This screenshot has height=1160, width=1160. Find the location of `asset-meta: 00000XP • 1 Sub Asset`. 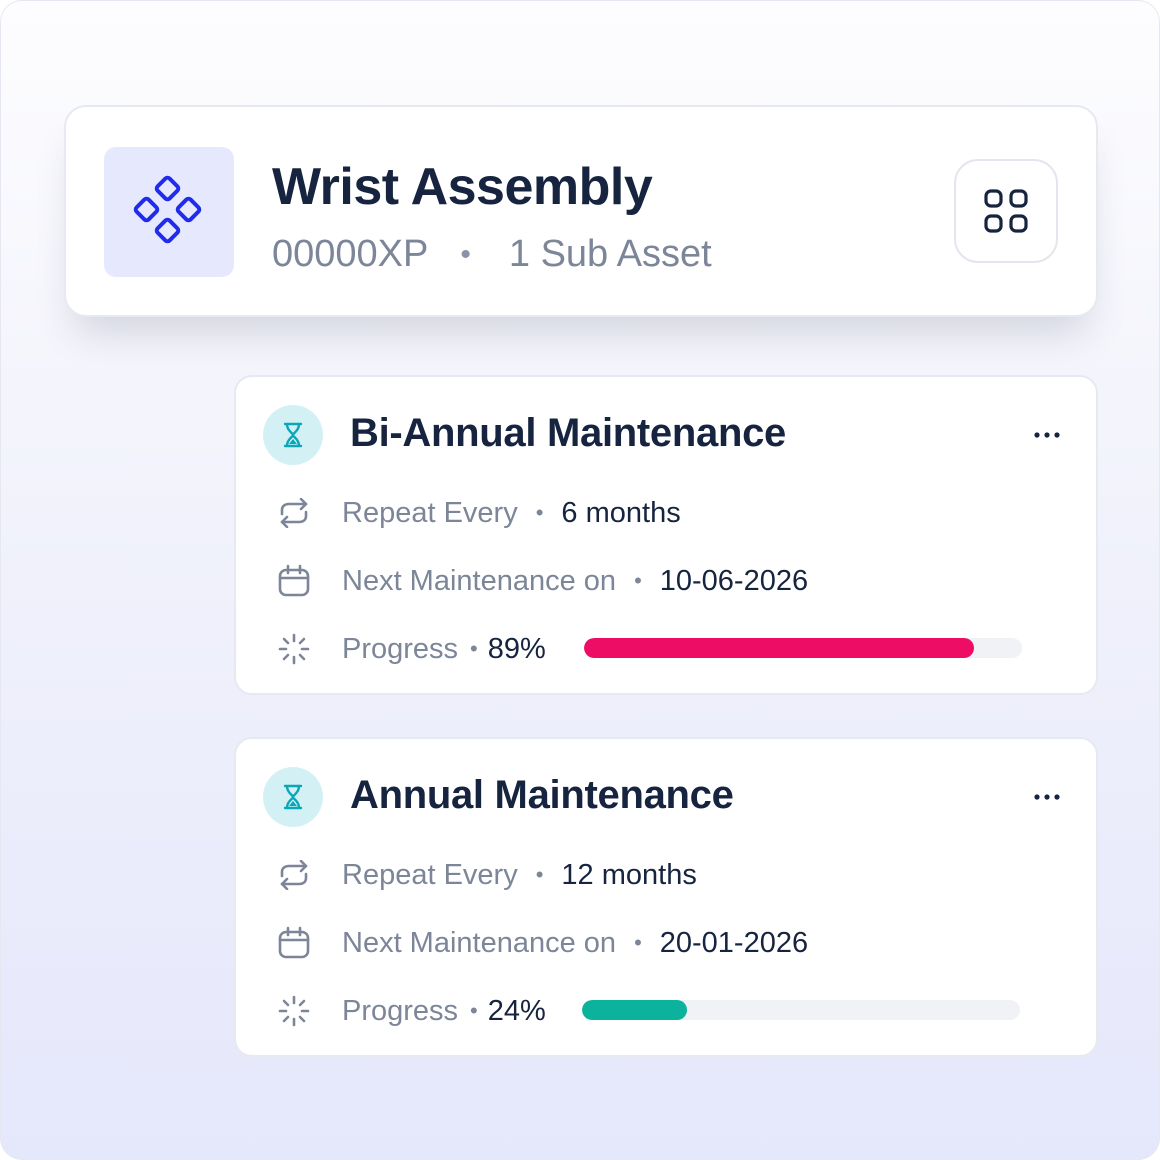

asset-meta: 00000XP • 1 Sub Asset is located at coordinates (492, 254).